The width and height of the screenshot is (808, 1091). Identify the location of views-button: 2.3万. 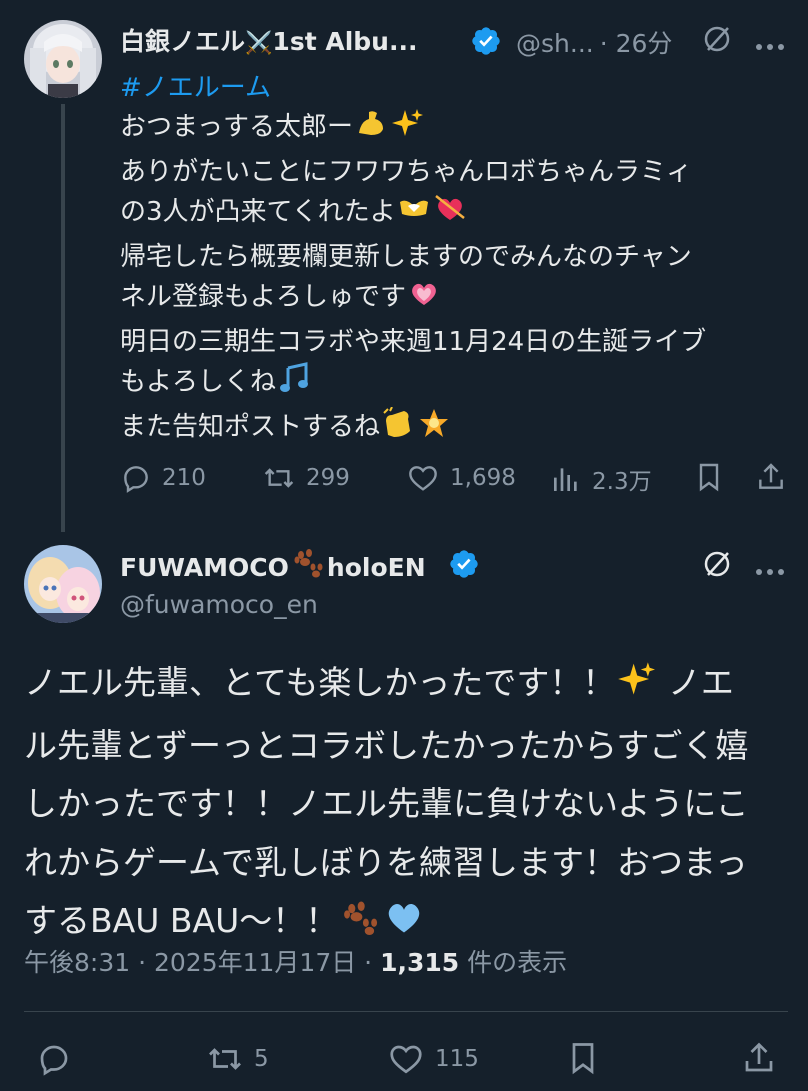
(601, 479).